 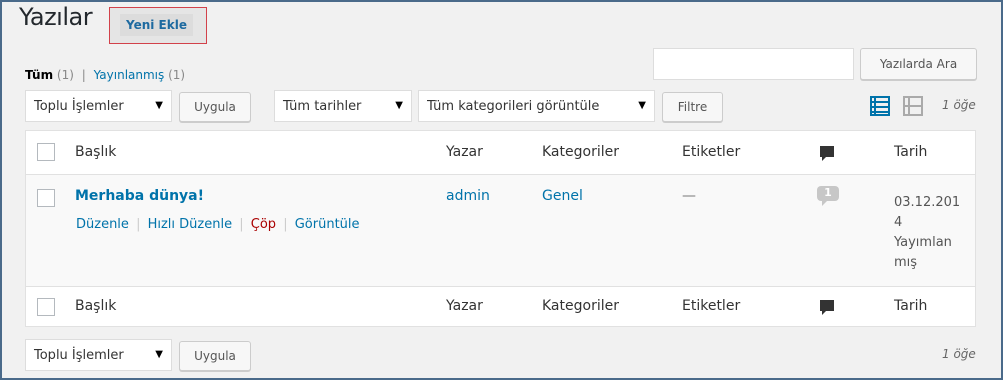 I want to click on search-posts-button: Yazılarda Ara, so click(x=918, y=64).